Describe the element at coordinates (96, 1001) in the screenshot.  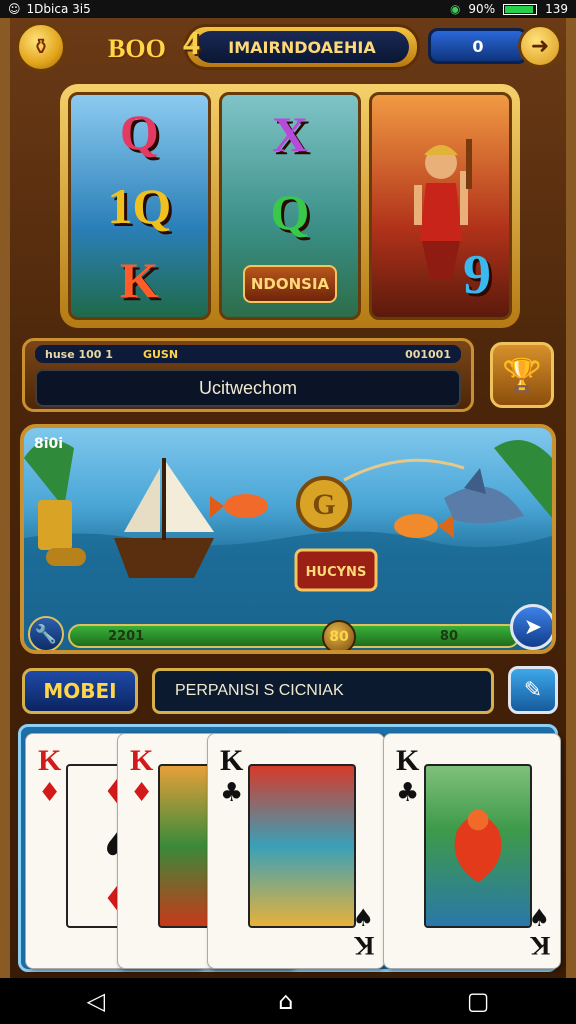
I see `back-icon: ◁` at that location.